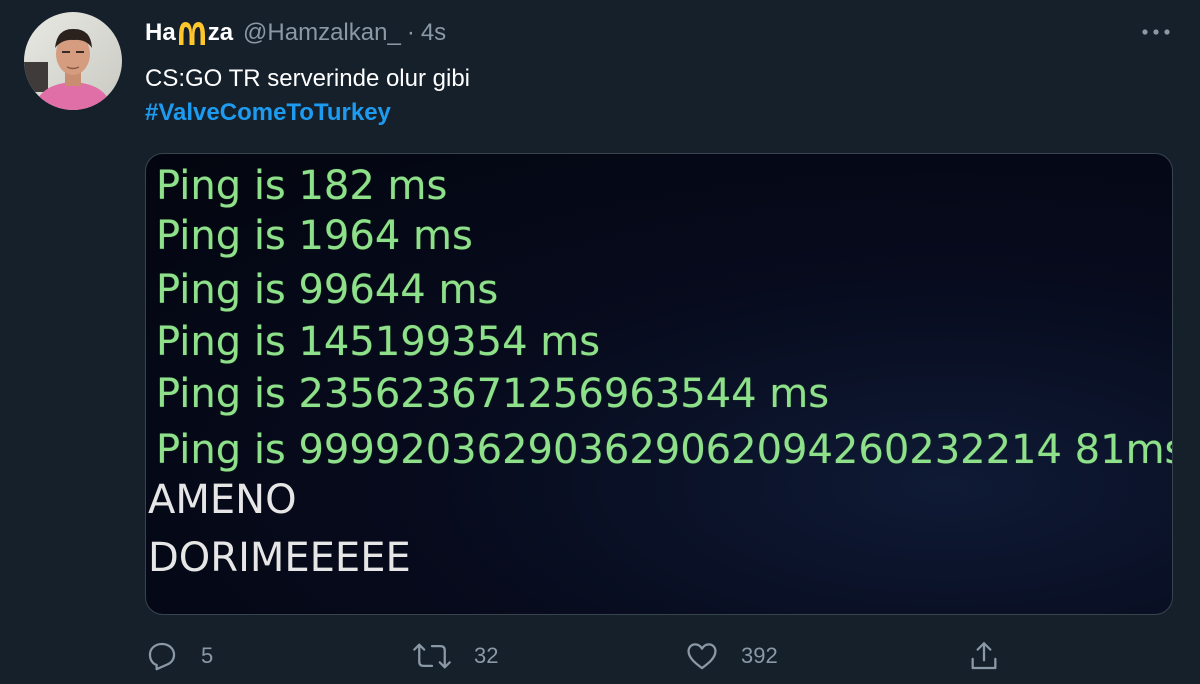 This screenshot has height=684, width=1200. I want to click on dorime-line: DORIMEEEEE, so click(279, 558).